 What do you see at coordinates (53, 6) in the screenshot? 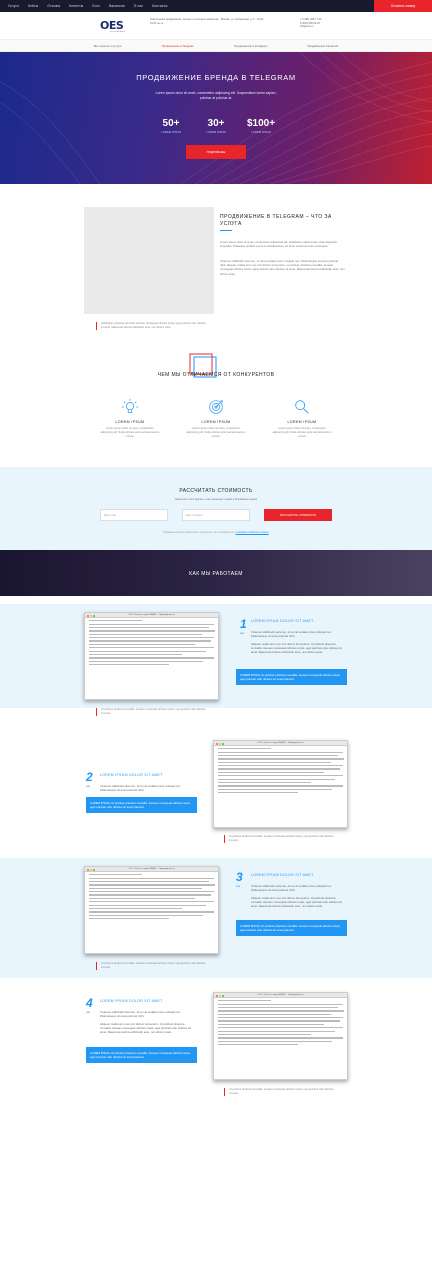
I see `nav-link-reviews: Отзывы` at bounding box center [53, 6].